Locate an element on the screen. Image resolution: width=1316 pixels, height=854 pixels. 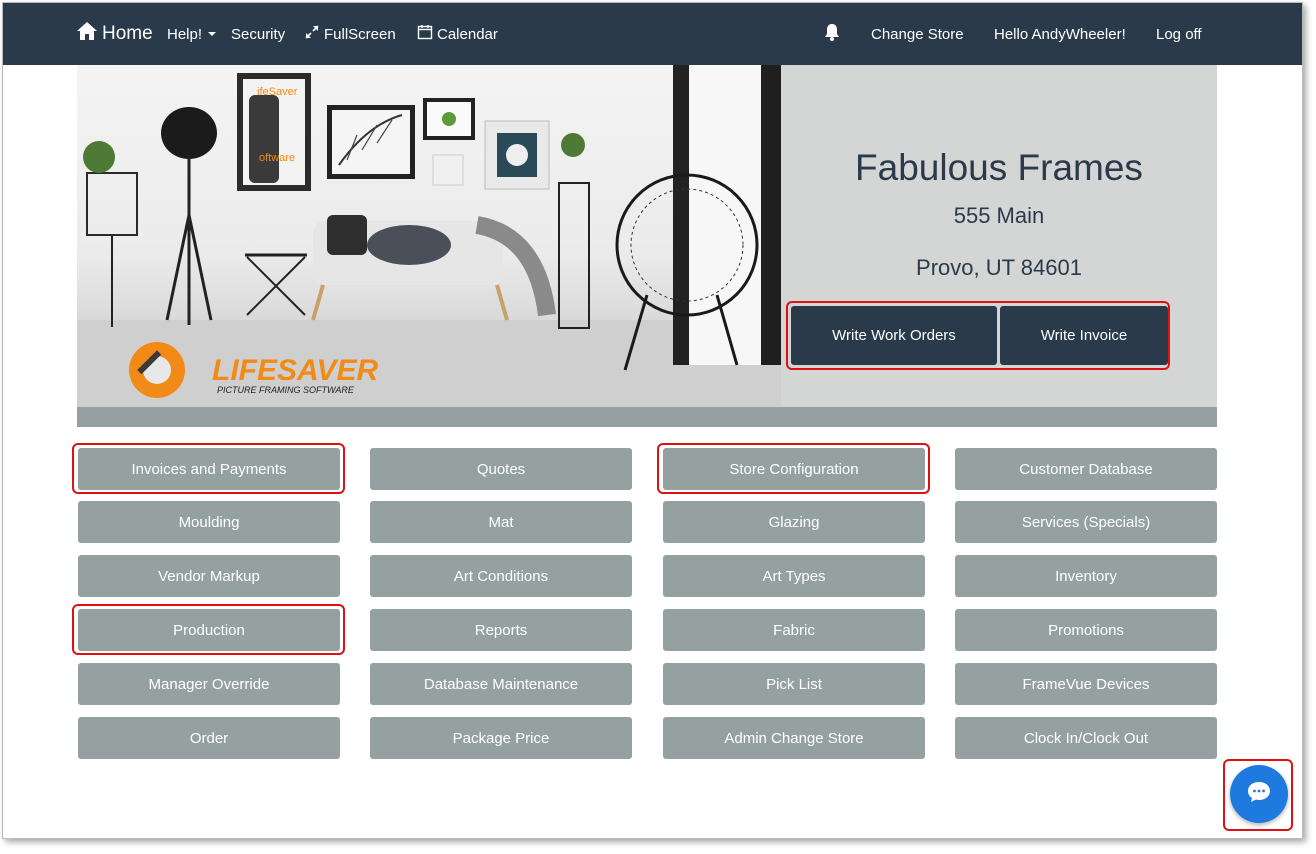
nav-change-store-label: Change Store is located at coordinates (917, 34).